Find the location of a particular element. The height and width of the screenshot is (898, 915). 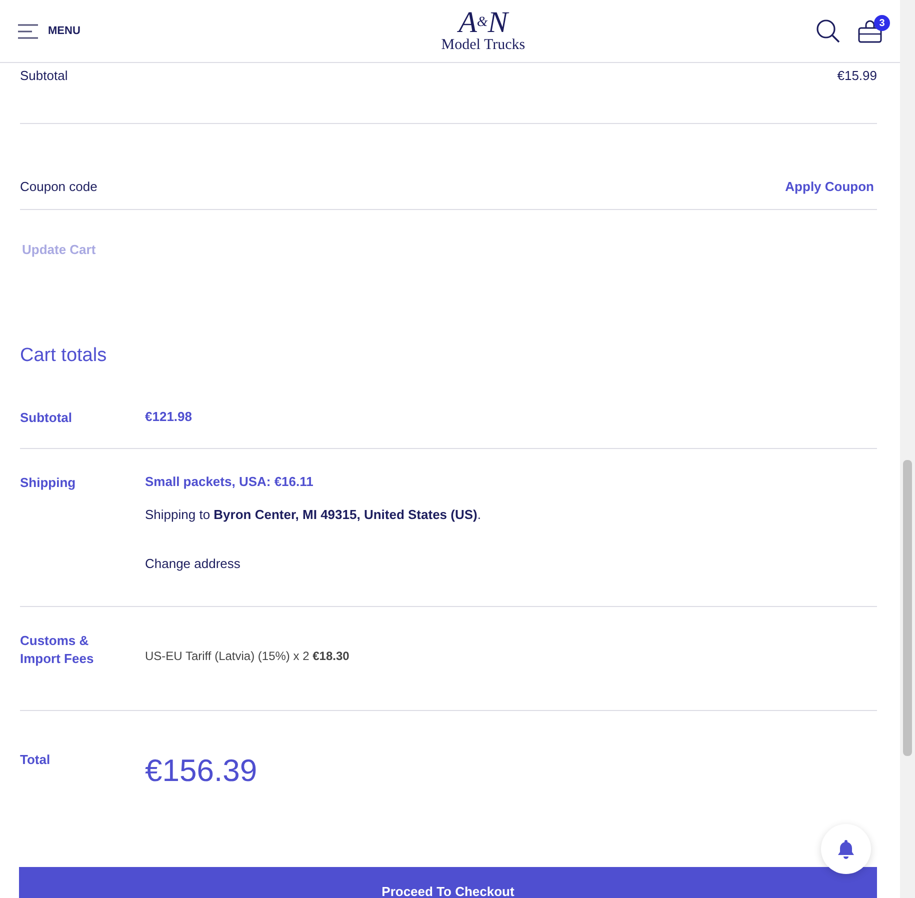

shipping-method: Small packets, USA: €16.11 is located at coordinates (229, 481).